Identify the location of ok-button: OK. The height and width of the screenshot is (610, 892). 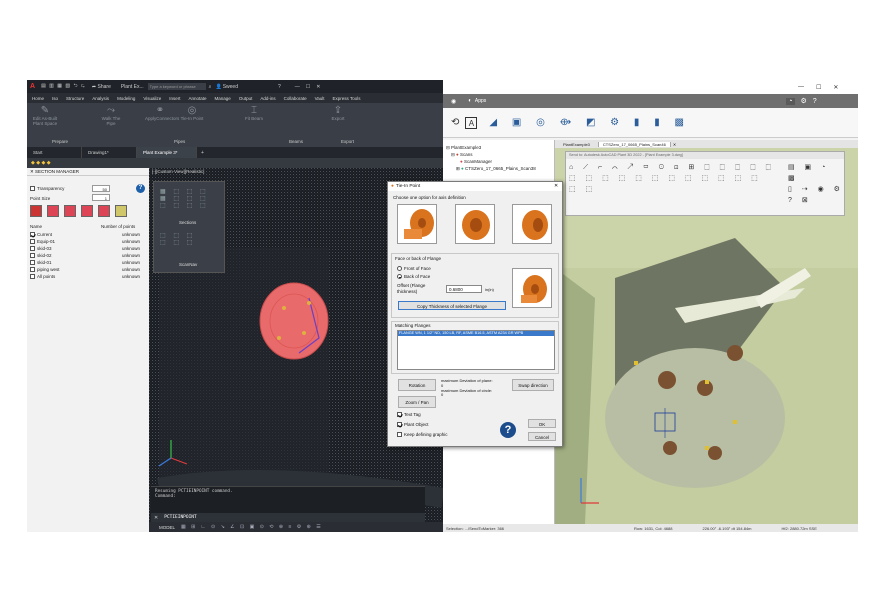
(542, 423).